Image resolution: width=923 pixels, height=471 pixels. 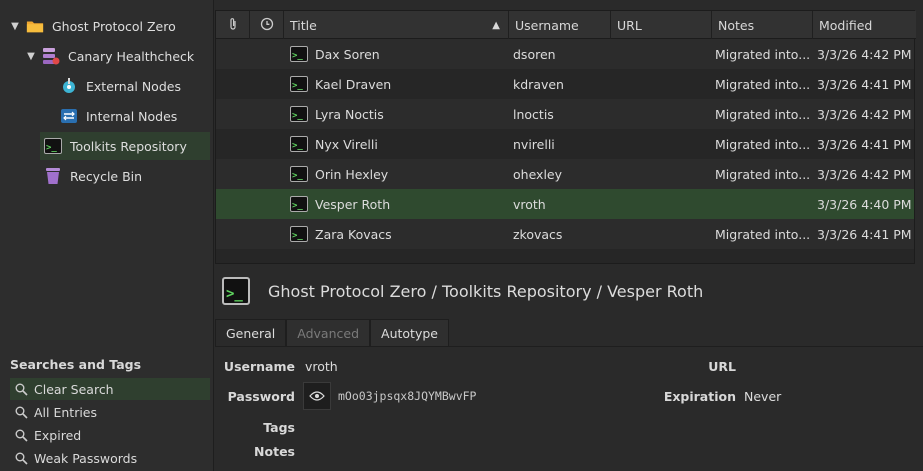 I want to click on table-header: Title ▲ Username URL Notes Modified, so click(x=566, y=25).